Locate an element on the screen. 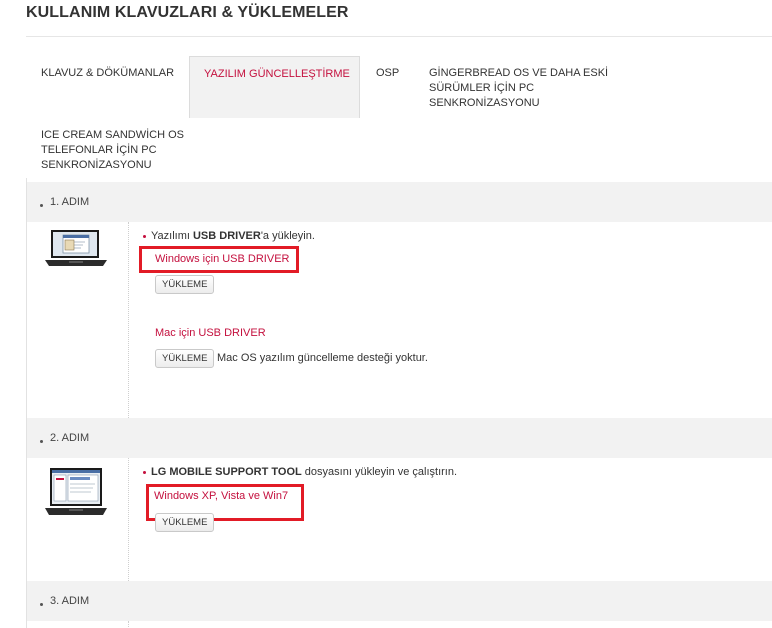 The width and height of the screenshot is (772, 628). step-3-header: 3. ADIM is located at coordinates (399, 601).